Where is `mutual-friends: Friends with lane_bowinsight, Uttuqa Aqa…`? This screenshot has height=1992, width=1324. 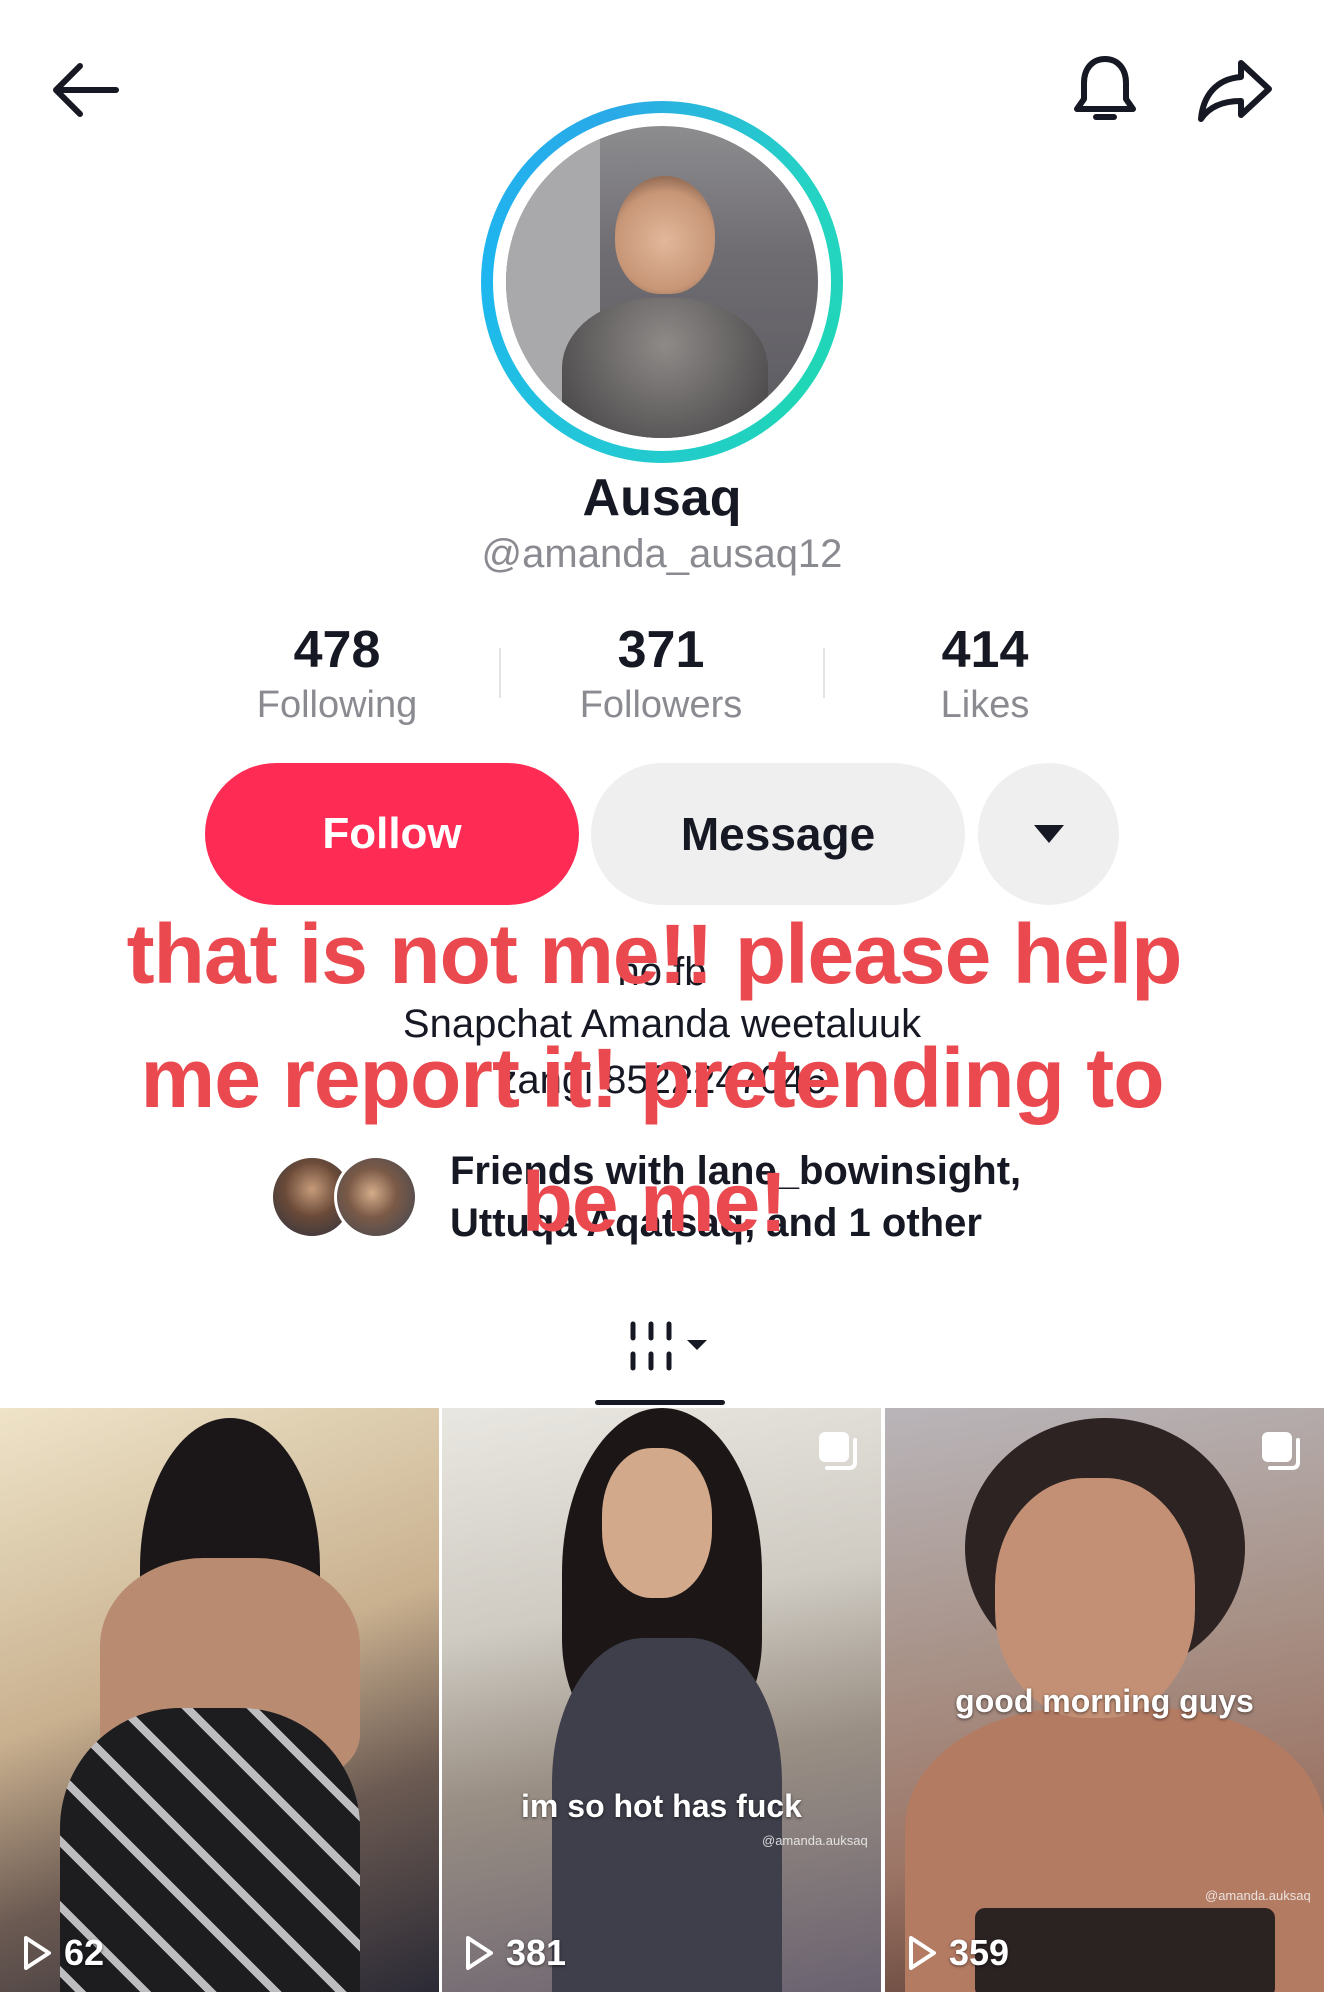 mutual-friends: Friends with lane_bowinsight, Uttuqa Aqa… is located at coordinates (670, 1205).